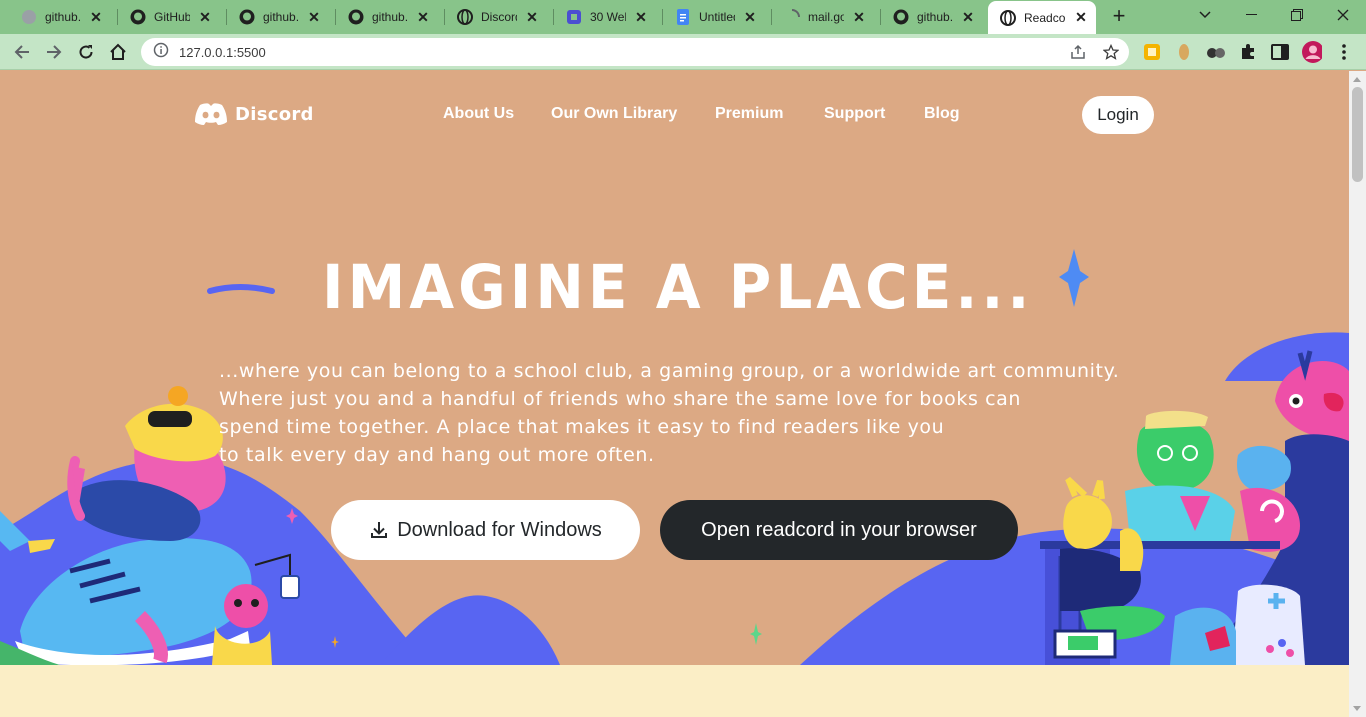 The width and height of the screenshot is (1366, 717). Describe the element at coordinates (749, 114) in the screenshot. I see `nav-premium: Premium` at that location.